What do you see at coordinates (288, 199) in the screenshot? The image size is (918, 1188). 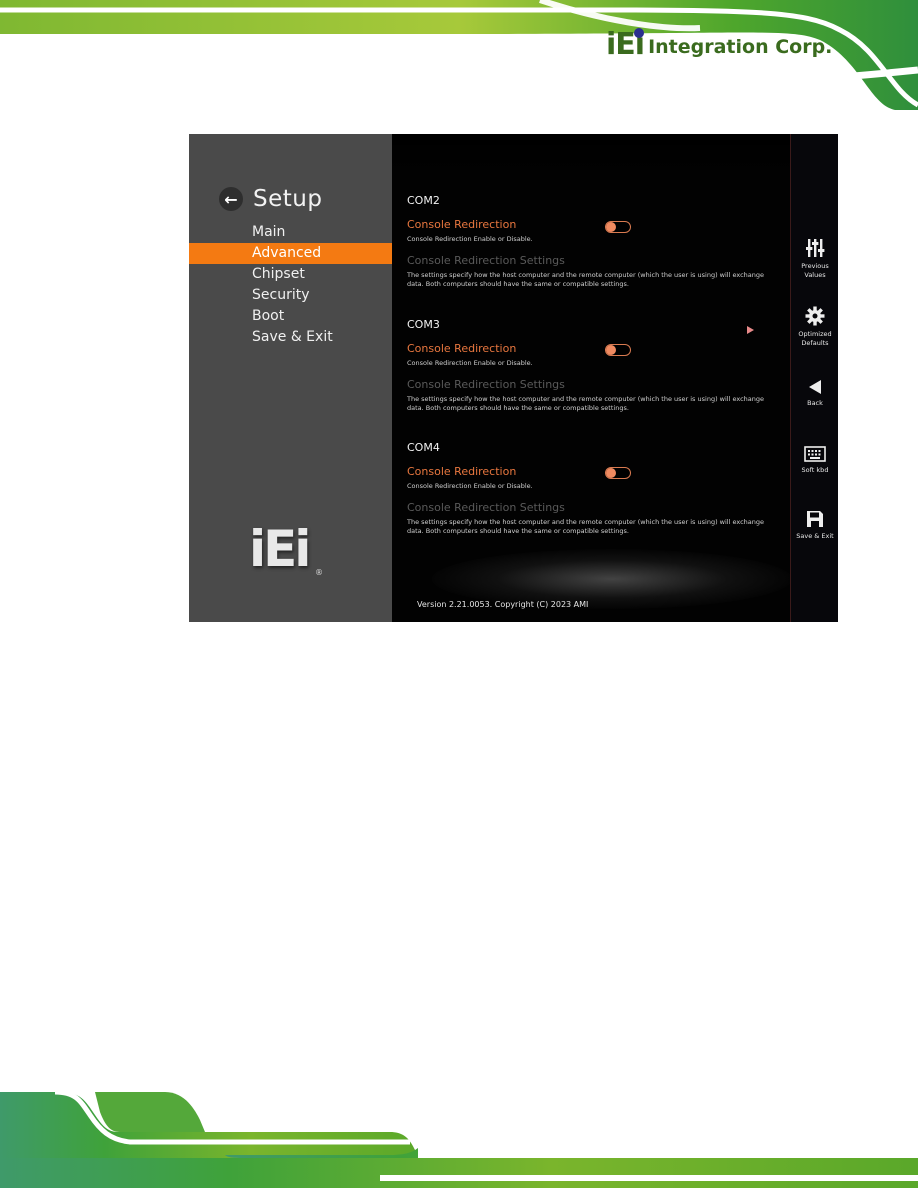 I see `setup-title: Setup` at bounding box center [288, 199].